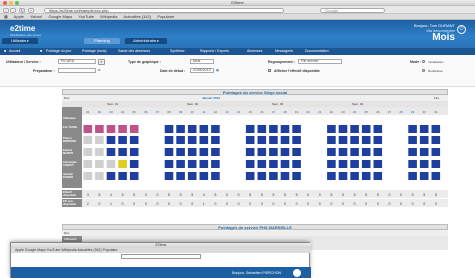 The image size is (475, 278). Describe the element at coordinates (72, 127) in the screenshot. I see `user-name: Eric TESSE` at that location.